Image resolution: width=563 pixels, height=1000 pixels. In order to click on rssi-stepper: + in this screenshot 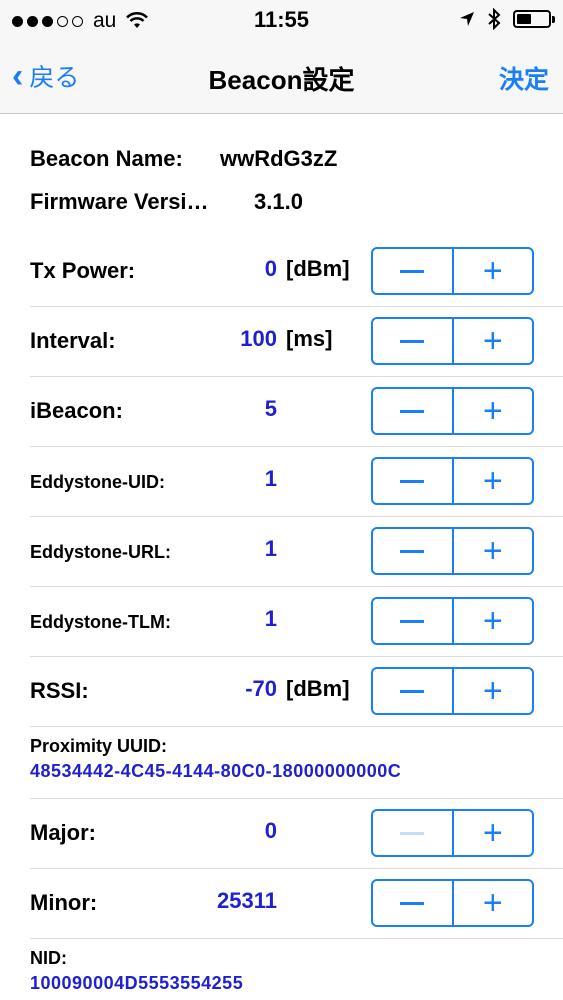, I will do `click(452, 691)`.